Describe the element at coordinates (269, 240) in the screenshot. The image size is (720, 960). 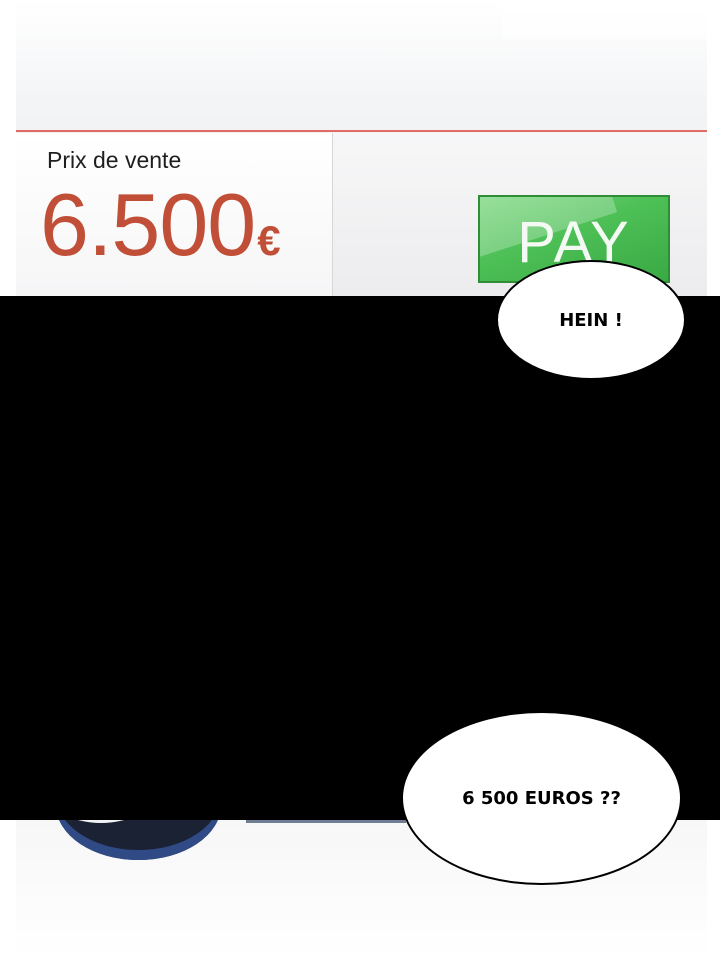
I see `price-currency: €` at that location.